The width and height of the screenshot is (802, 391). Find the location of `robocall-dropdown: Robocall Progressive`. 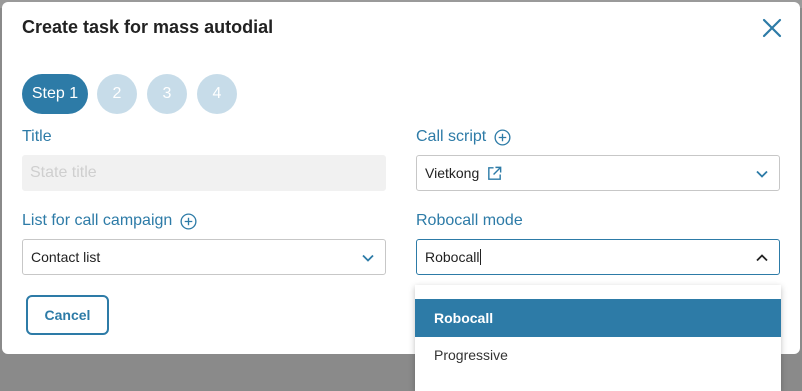

robocall-dropdown: Robocall Progressive is located at coordinates (598, 338).